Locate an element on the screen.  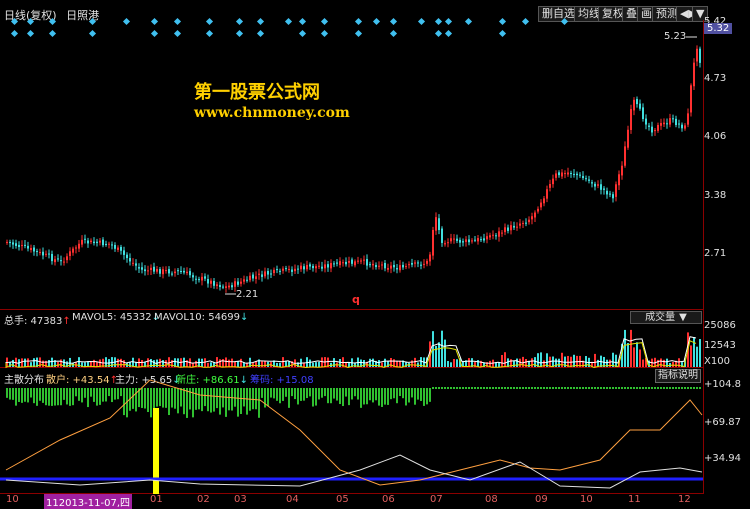
chip-retail: 散户: +43.54↑ is located at coordinates (82, 380).